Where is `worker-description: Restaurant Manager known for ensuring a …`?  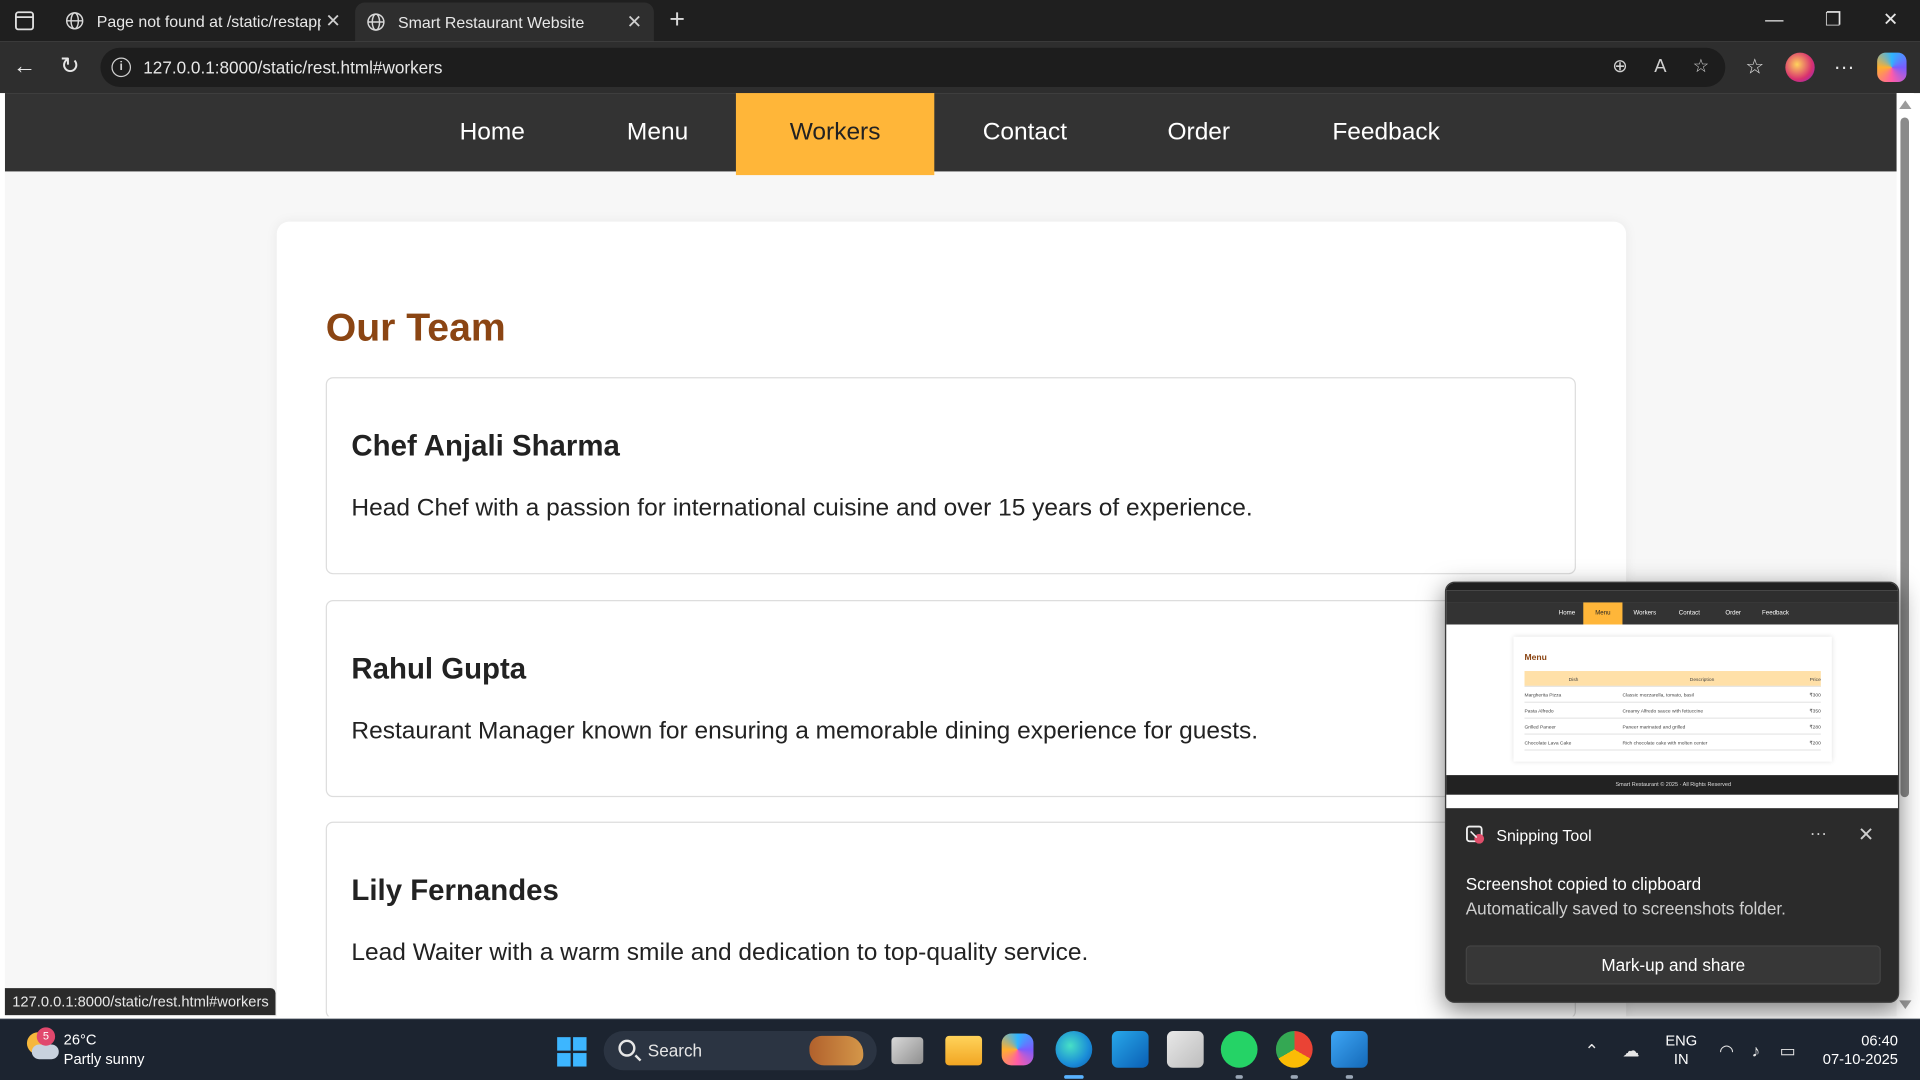
worker-description: Restaurant Manager known for ensuring a … is located at coordinates (805, 731).